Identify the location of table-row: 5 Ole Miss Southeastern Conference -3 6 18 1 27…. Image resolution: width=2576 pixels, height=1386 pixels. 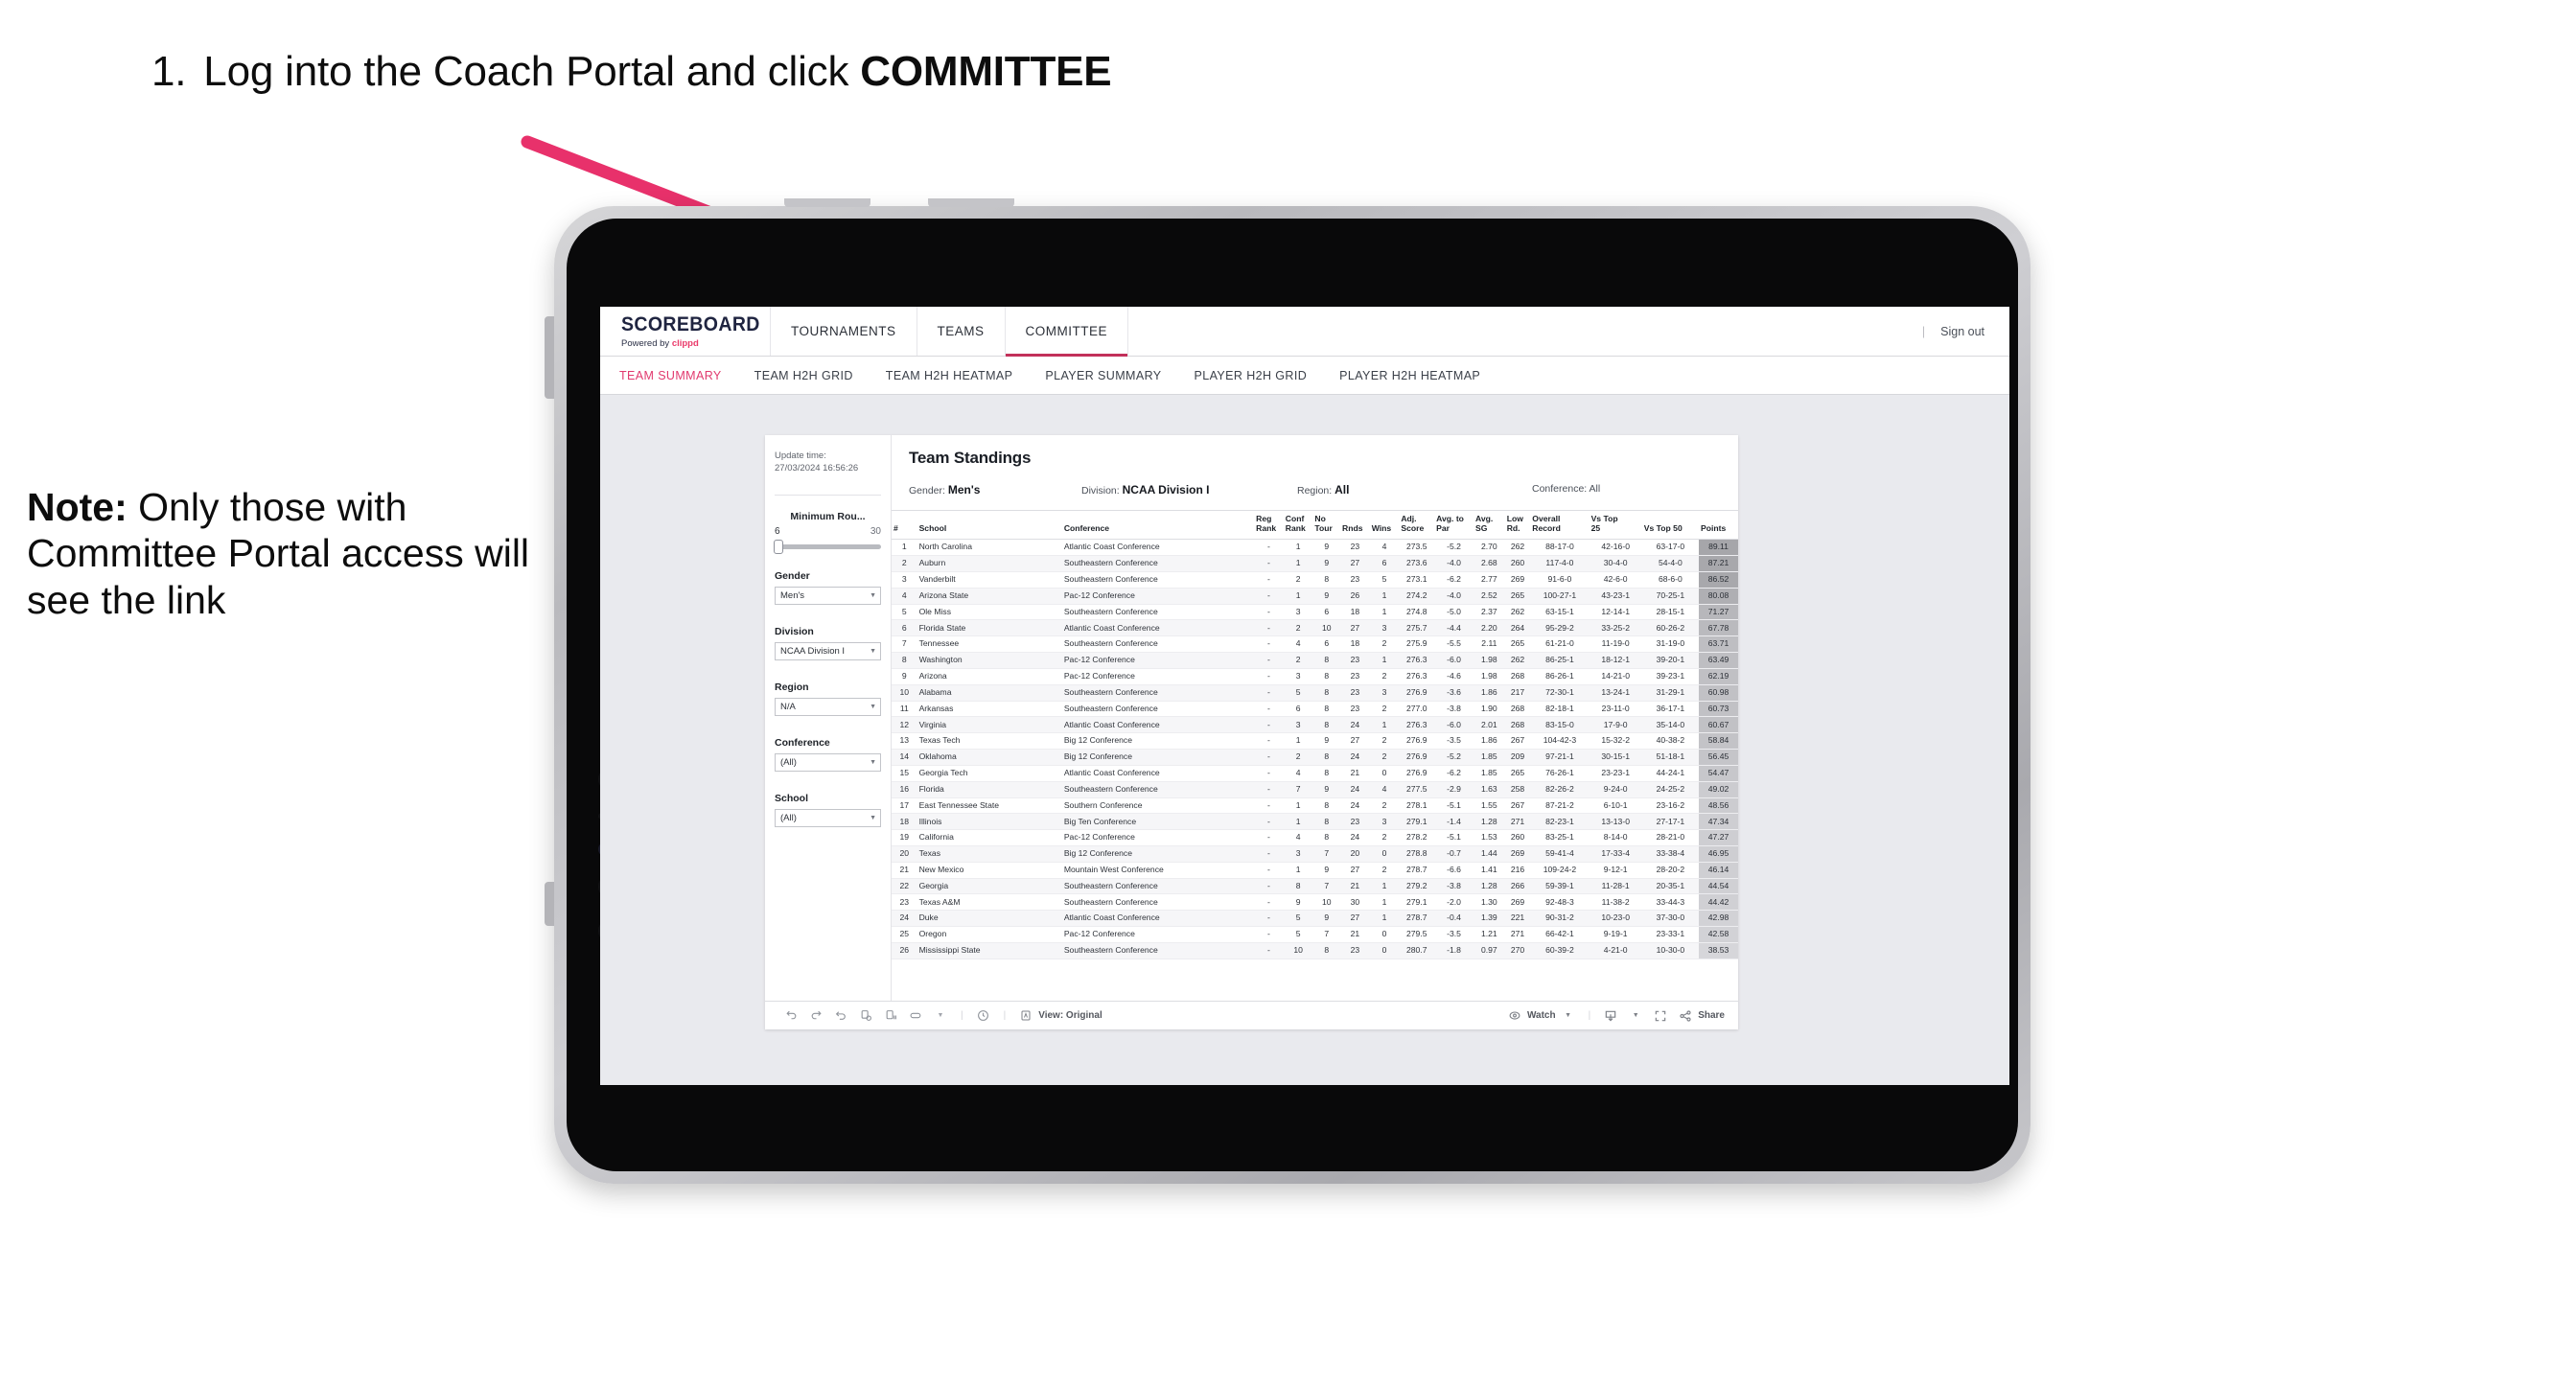
(1315, 613).